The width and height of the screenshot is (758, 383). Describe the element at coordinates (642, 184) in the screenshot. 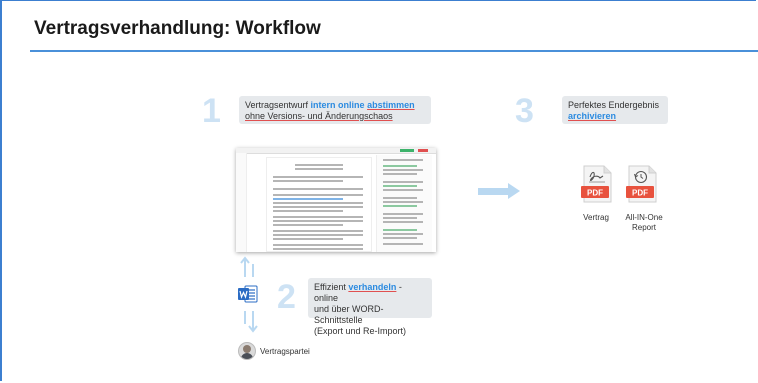

I see `history-pdf-icon: PDF` at that location.